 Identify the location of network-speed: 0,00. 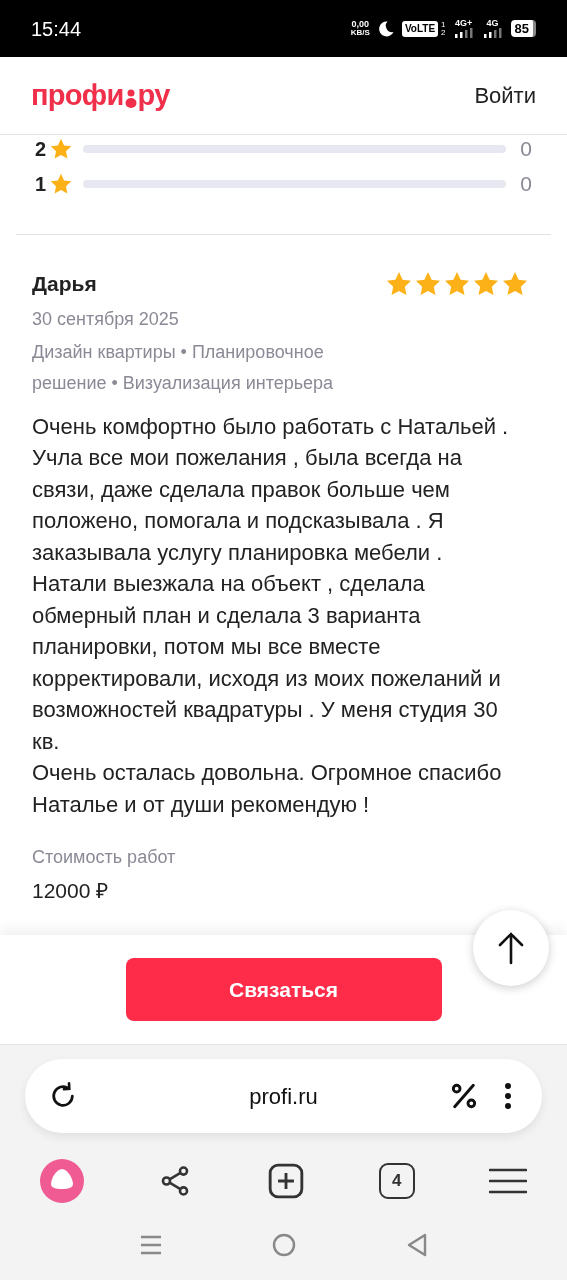
(360, 24).